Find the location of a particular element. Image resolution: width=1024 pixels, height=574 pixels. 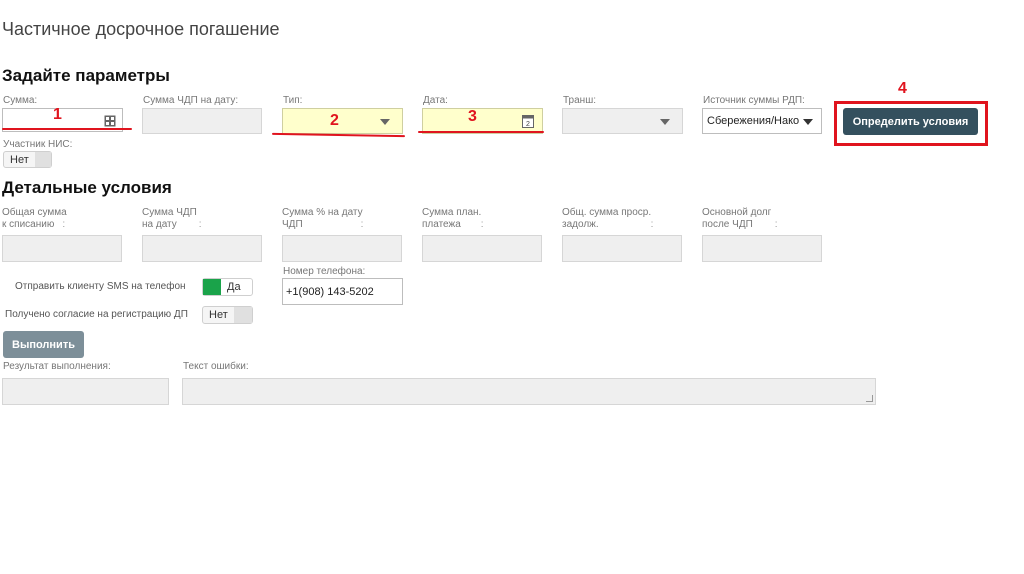

detail-field-total-writeoff: Общая сумма к списанию: is located at coordinates (62, 234).